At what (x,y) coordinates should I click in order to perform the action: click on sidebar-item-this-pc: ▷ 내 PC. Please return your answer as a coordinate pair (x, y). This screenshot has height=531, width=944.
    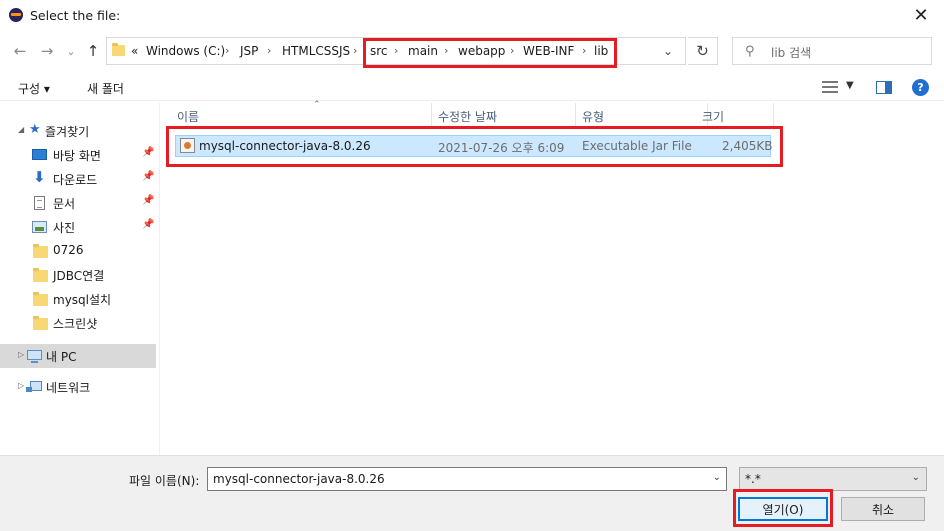
    Looking at the image, I should click on (78, 356).